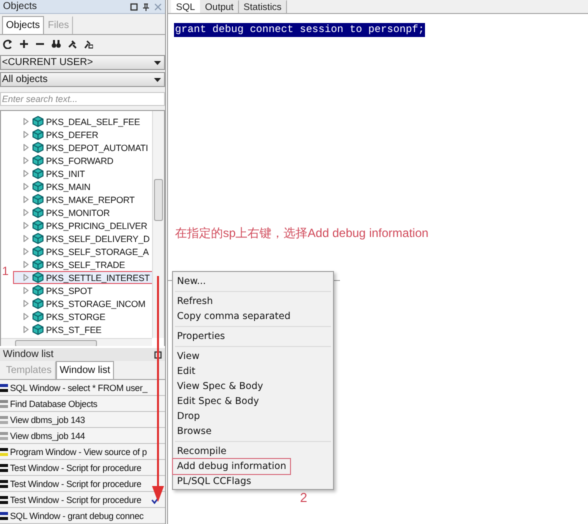  What do you see at coordinates (82, 160) in the screenshot?
I see `tree-item: PKS_FORWARD` at bounding box center [82, 160].